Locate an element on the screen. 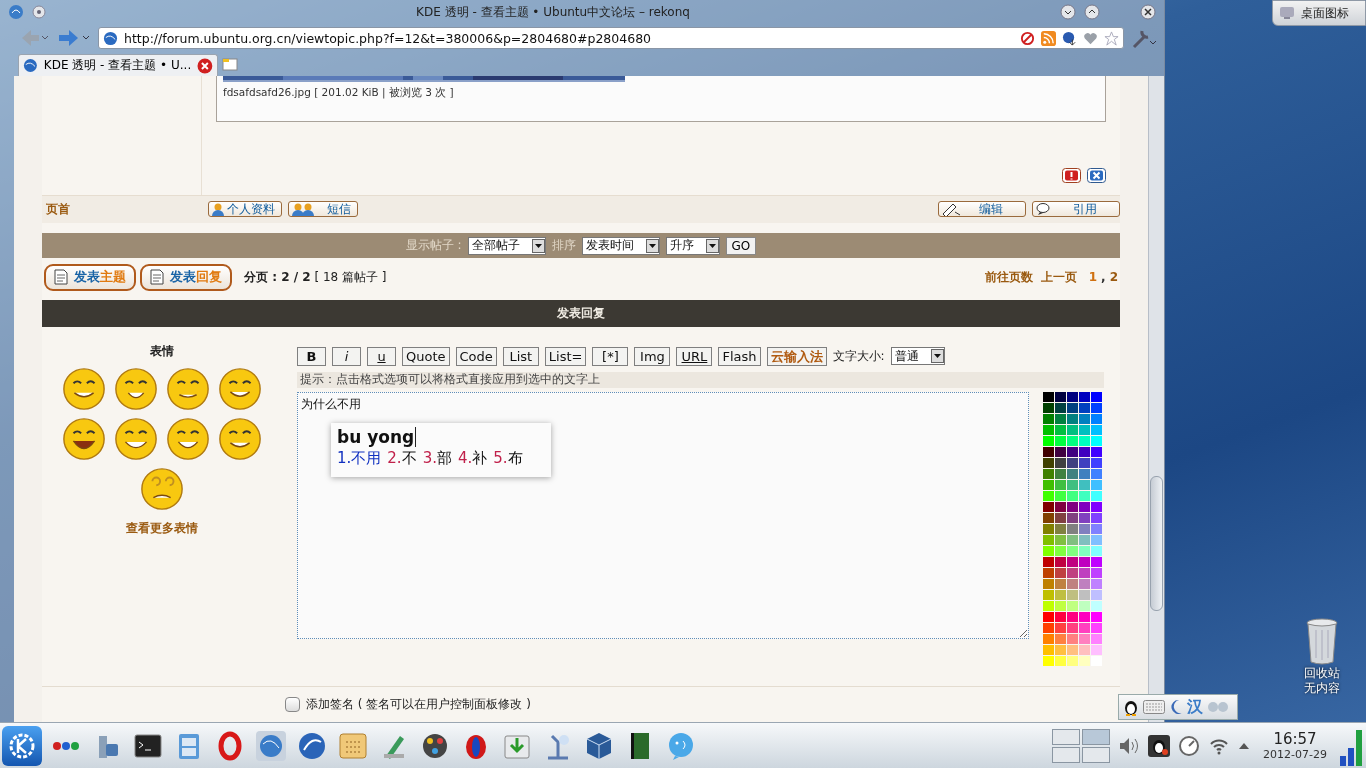 Image resolution: width=1366 pixels, height=768 pixels. maximize-icon is located at coordinates (1092, 12).